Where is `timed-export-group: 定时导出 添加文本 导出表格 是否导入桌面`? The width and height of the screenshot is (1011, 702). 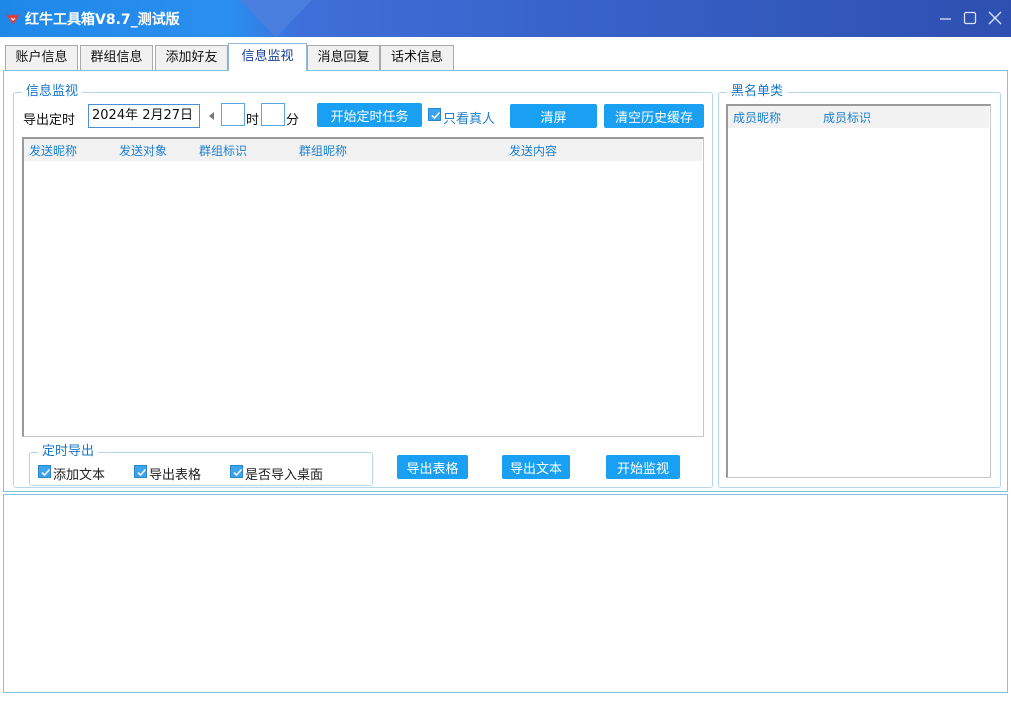 timed-export-group: 定时导出 添加文本 导出表格 是否导入桌面 is located at coordinates (201, 465).